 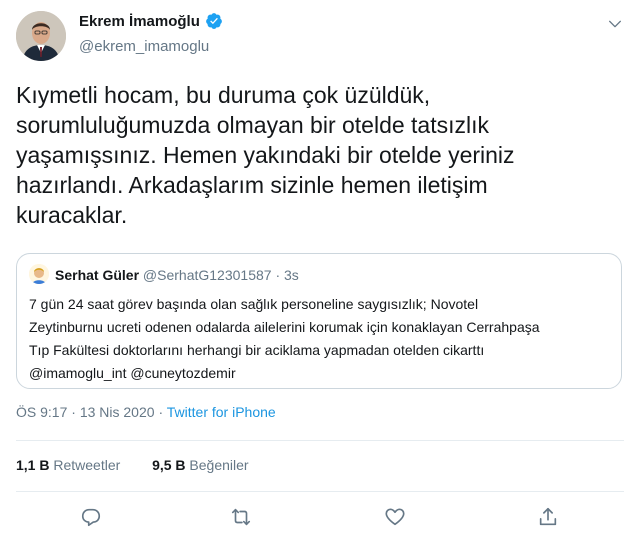 I want to click on like-icon, so click(x=396, y=518).